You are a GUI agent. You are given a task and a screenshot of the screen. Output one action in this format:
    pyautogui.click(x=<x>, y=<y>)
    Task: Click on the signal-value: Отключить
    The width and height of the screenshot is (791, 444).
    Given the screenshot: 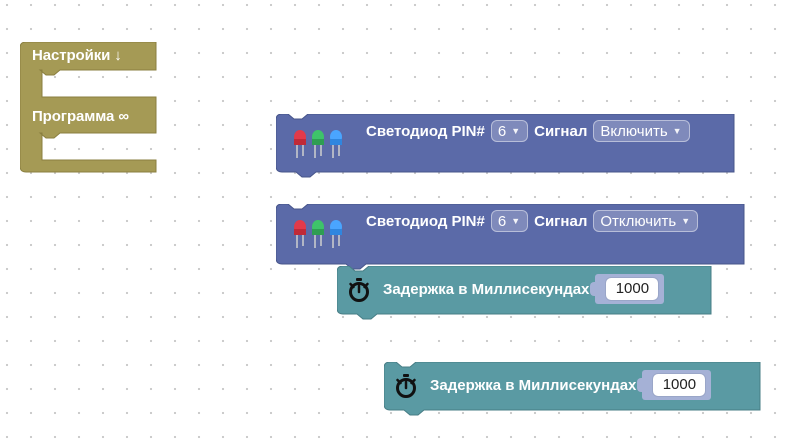 What is the action you would take?
    pyautogui.click(x=638, y=221)
    